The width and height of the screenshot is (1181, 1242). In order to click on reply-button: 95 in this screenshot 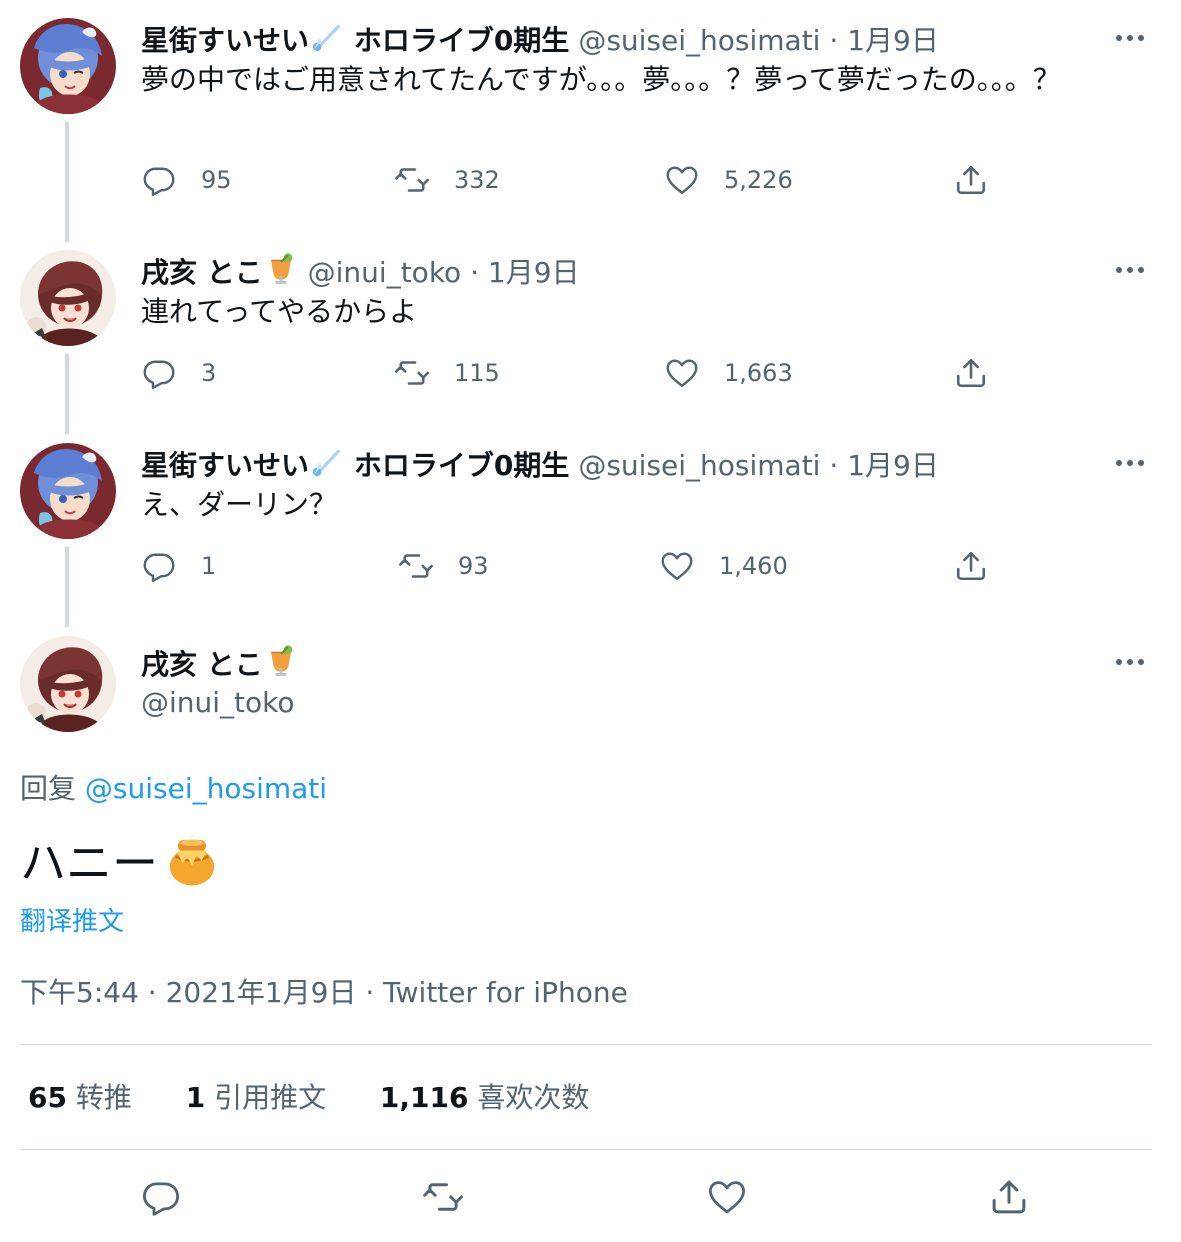, I will do `click(186, 180)`.